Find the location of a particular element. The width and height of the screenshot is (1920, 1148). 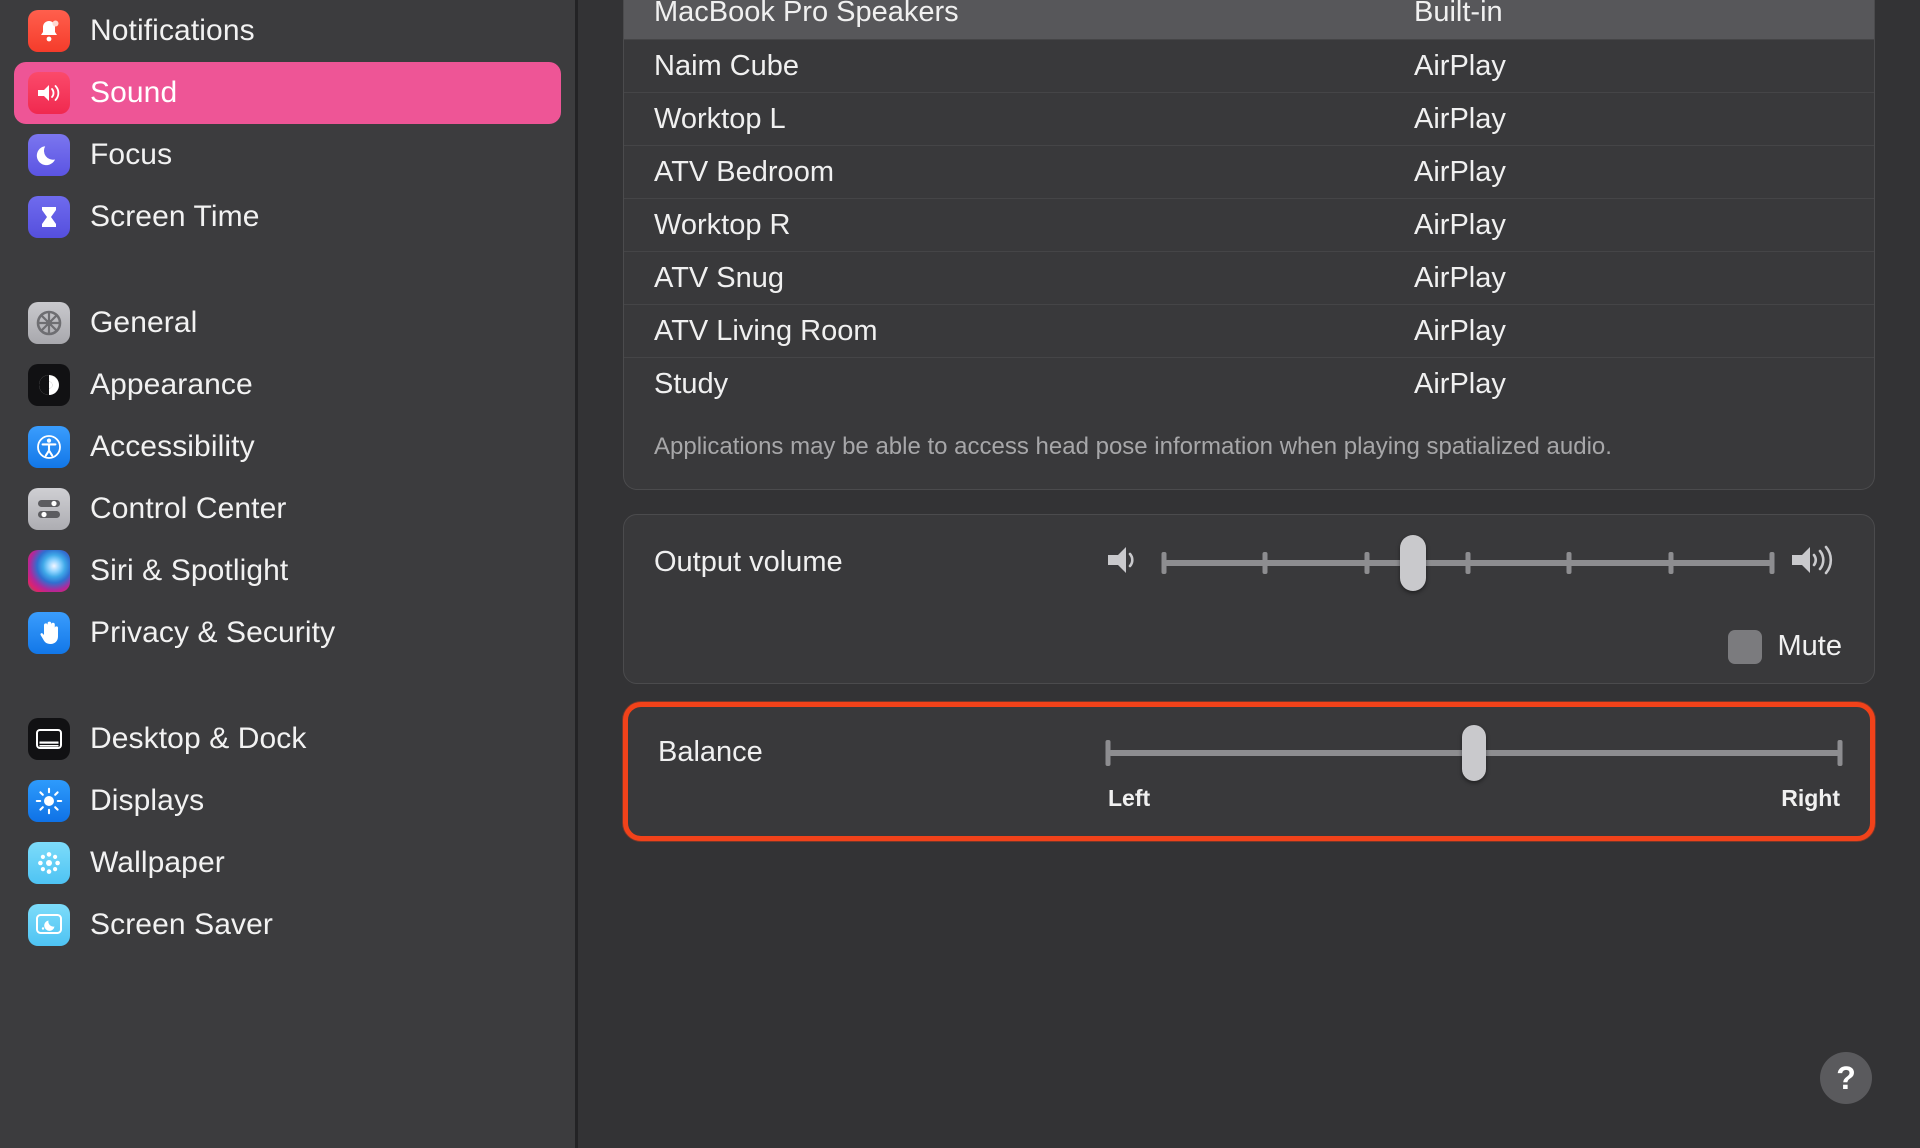

table-row: Study AirPlay is located at coordinates (1249, 383).